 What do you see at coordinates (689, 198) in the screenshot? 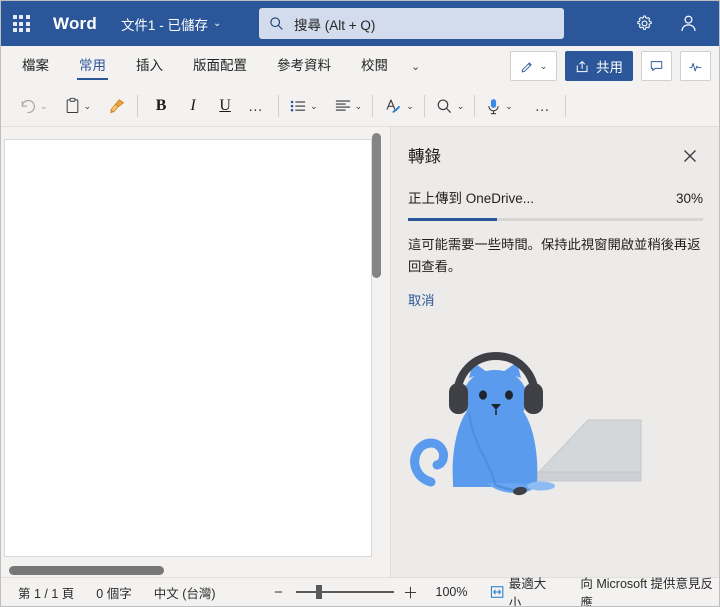
I see `upload-progress-percent: 30%` at bounding box center [689, 198].